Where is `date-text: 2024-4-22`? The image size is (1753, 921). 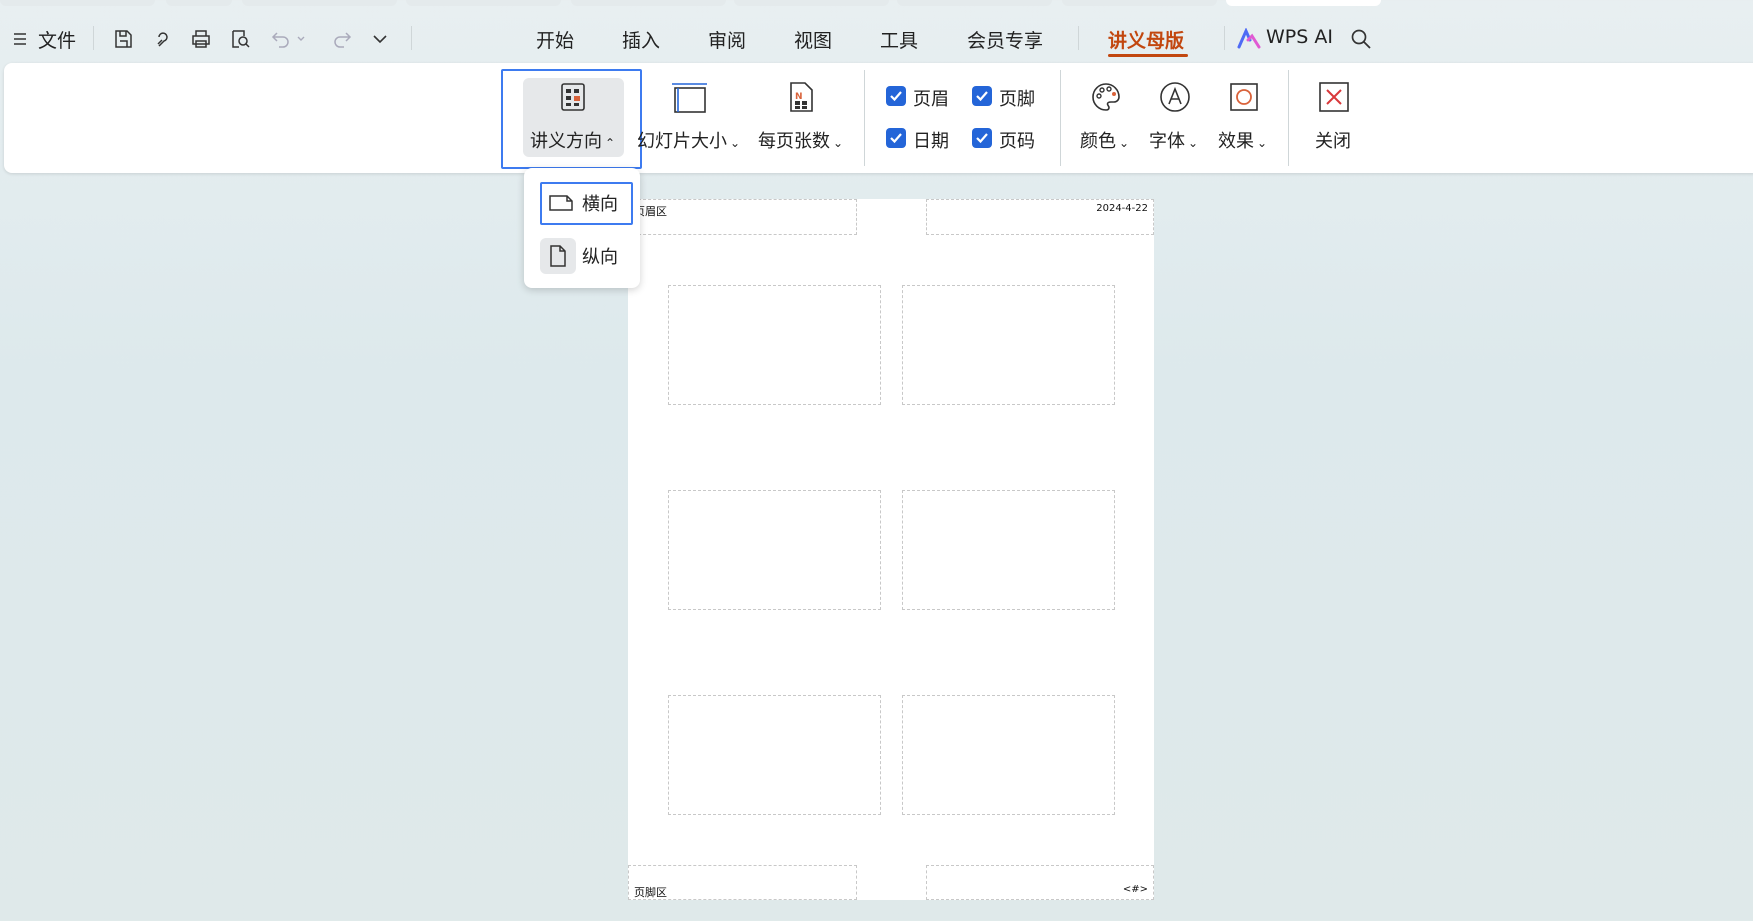
date-text: 2024-4-22 is located at coordinates (1122, 208).